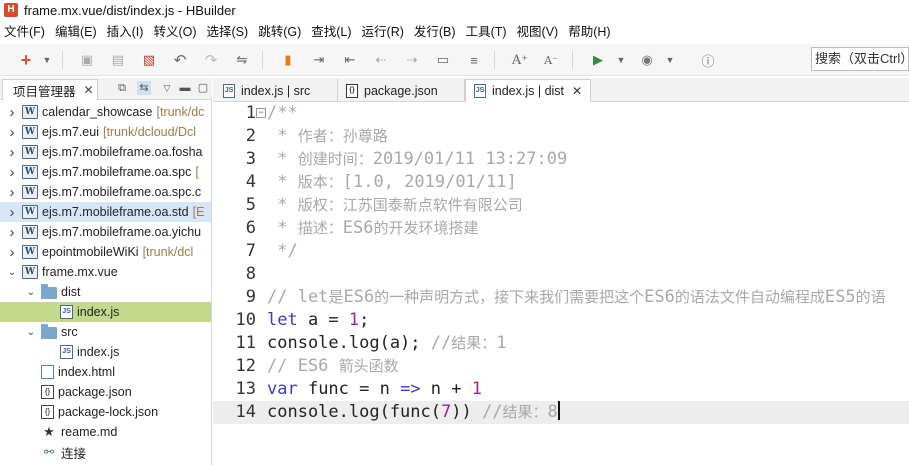  Describe the element at coordinates (105, 212) in the screenshot. I see `tree-item: › Wejs.m7.mobileframe.oa.std [E` at that location.